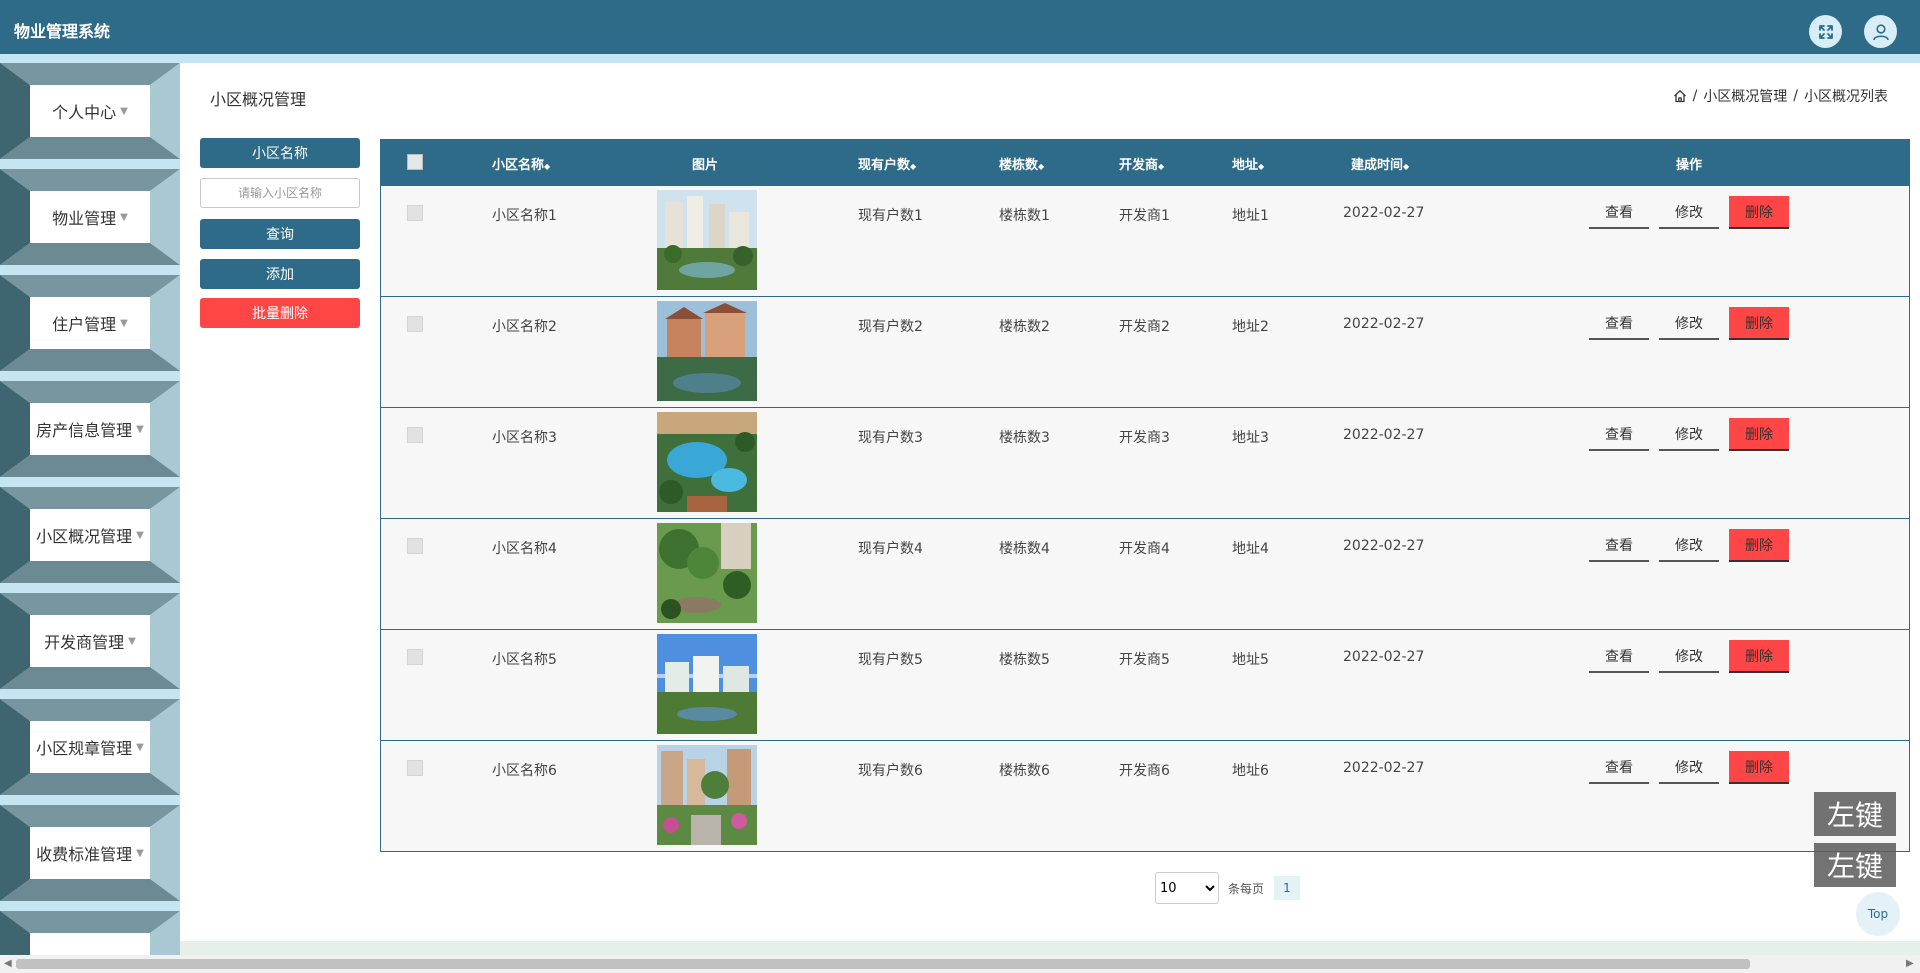 The image size is (1920, 973). What do you see at coordinates (1024, 438) in the screenshot?
I see `cell-buildings: 楼栋数3` at bounding box center [1024, 438].